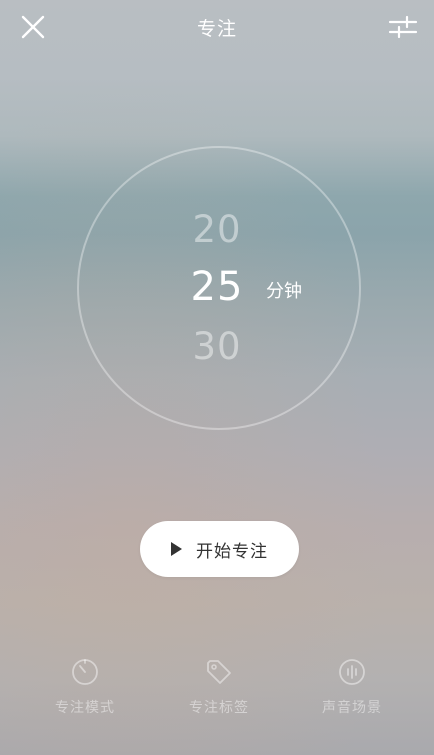  Describe the element at coordinates (219, 708) in the screenshot. I see `nav-item-label: 专注标签` at that location.